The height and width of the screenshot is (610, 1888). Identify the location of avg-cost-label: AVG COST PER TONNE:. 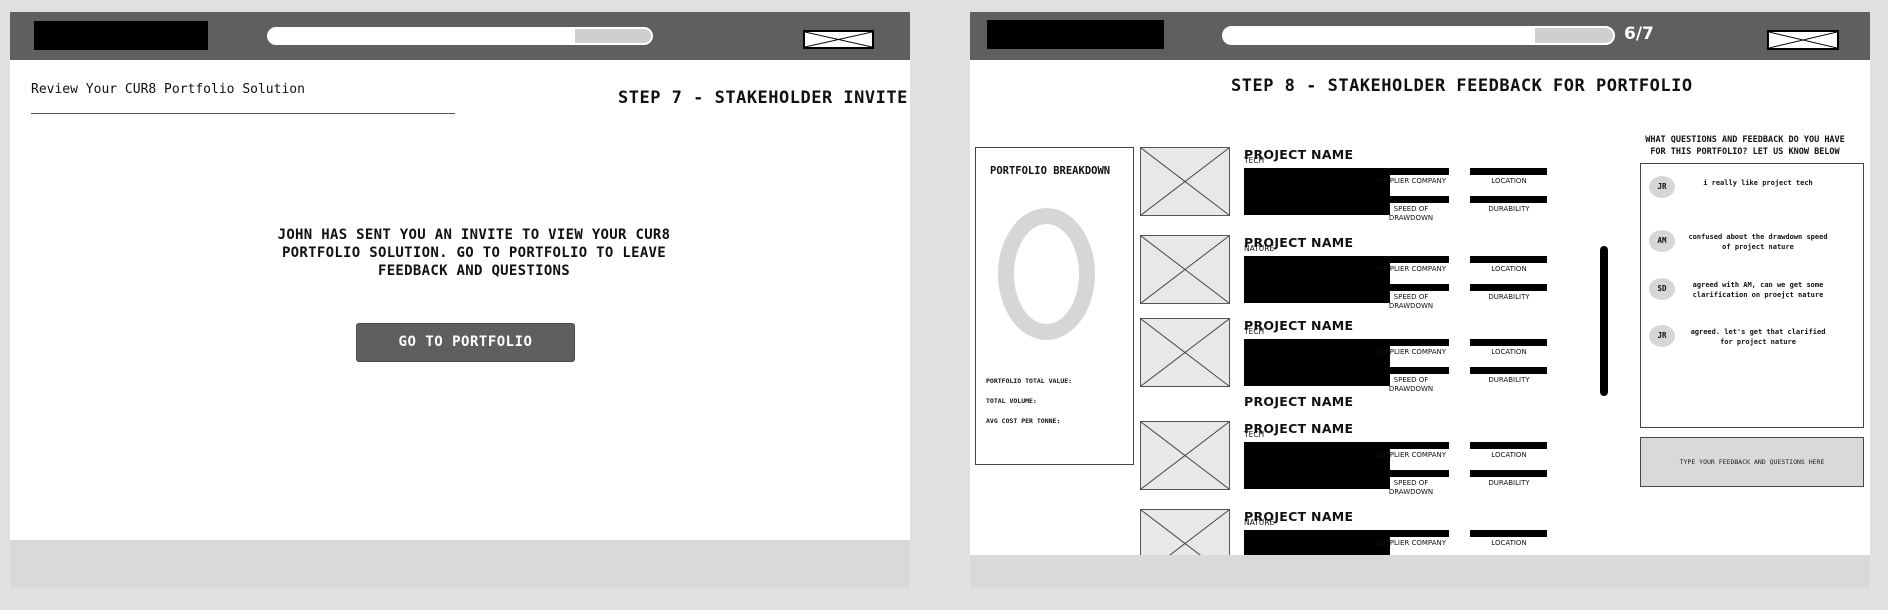
(1023, 421).